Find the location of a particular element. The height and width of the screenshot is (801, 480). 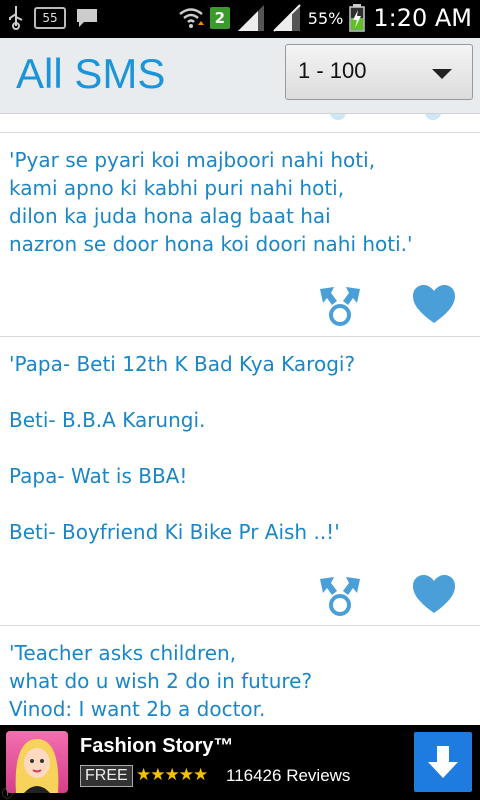

ad-app-icon is located at coordinates (37, 762).